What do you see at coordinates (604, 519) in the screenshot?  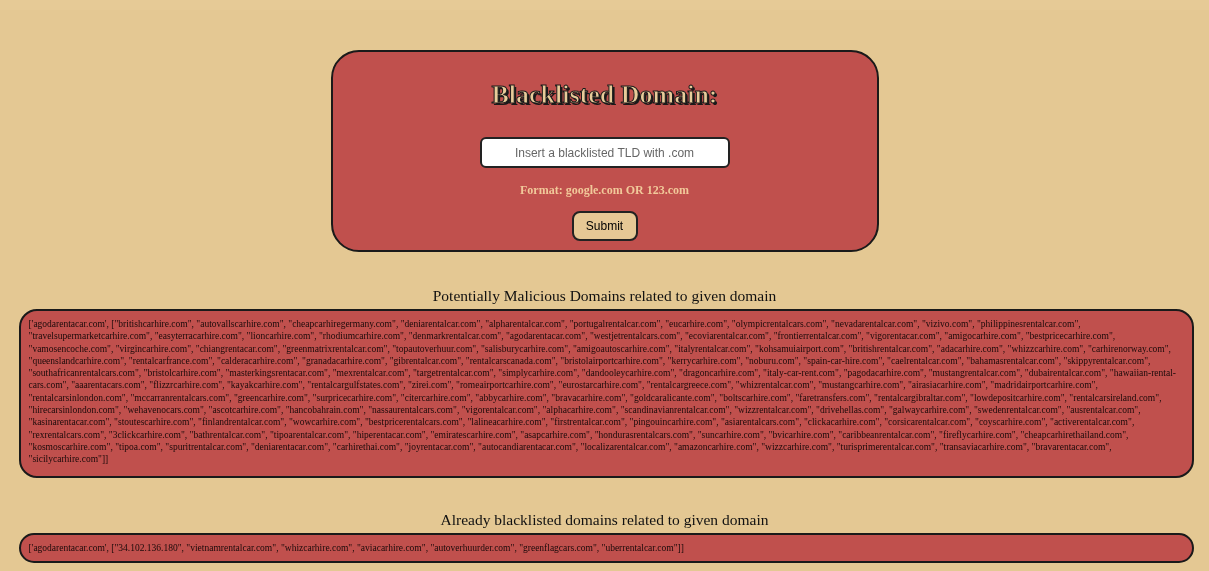 I see `section-heading: Already blacklisted domains related to given domain` at bounding box center [604, 519].